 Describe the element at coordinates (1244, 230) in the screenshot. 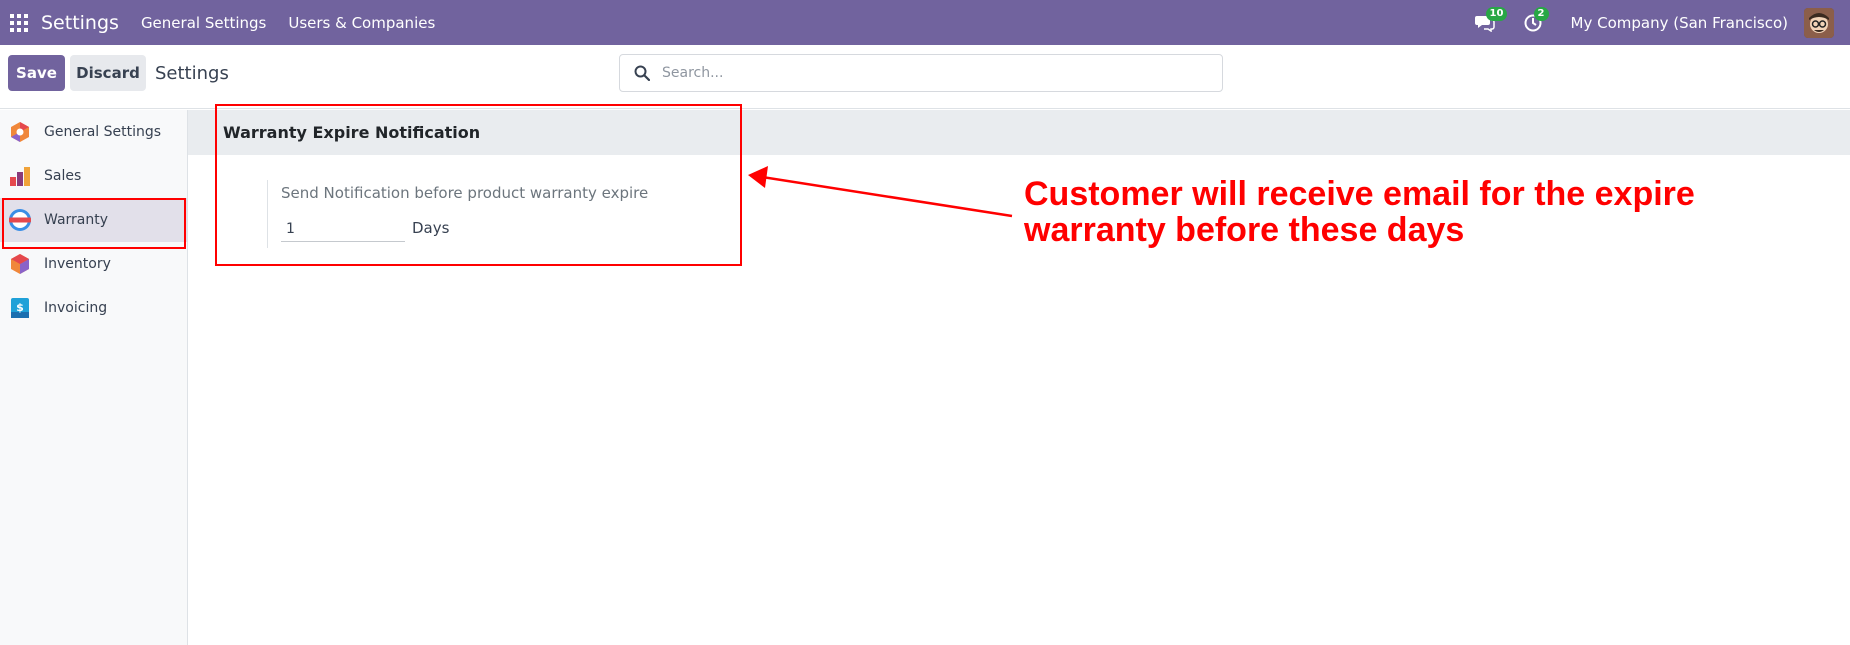

I see `annotation-line-2: warranty before these days` at that location.